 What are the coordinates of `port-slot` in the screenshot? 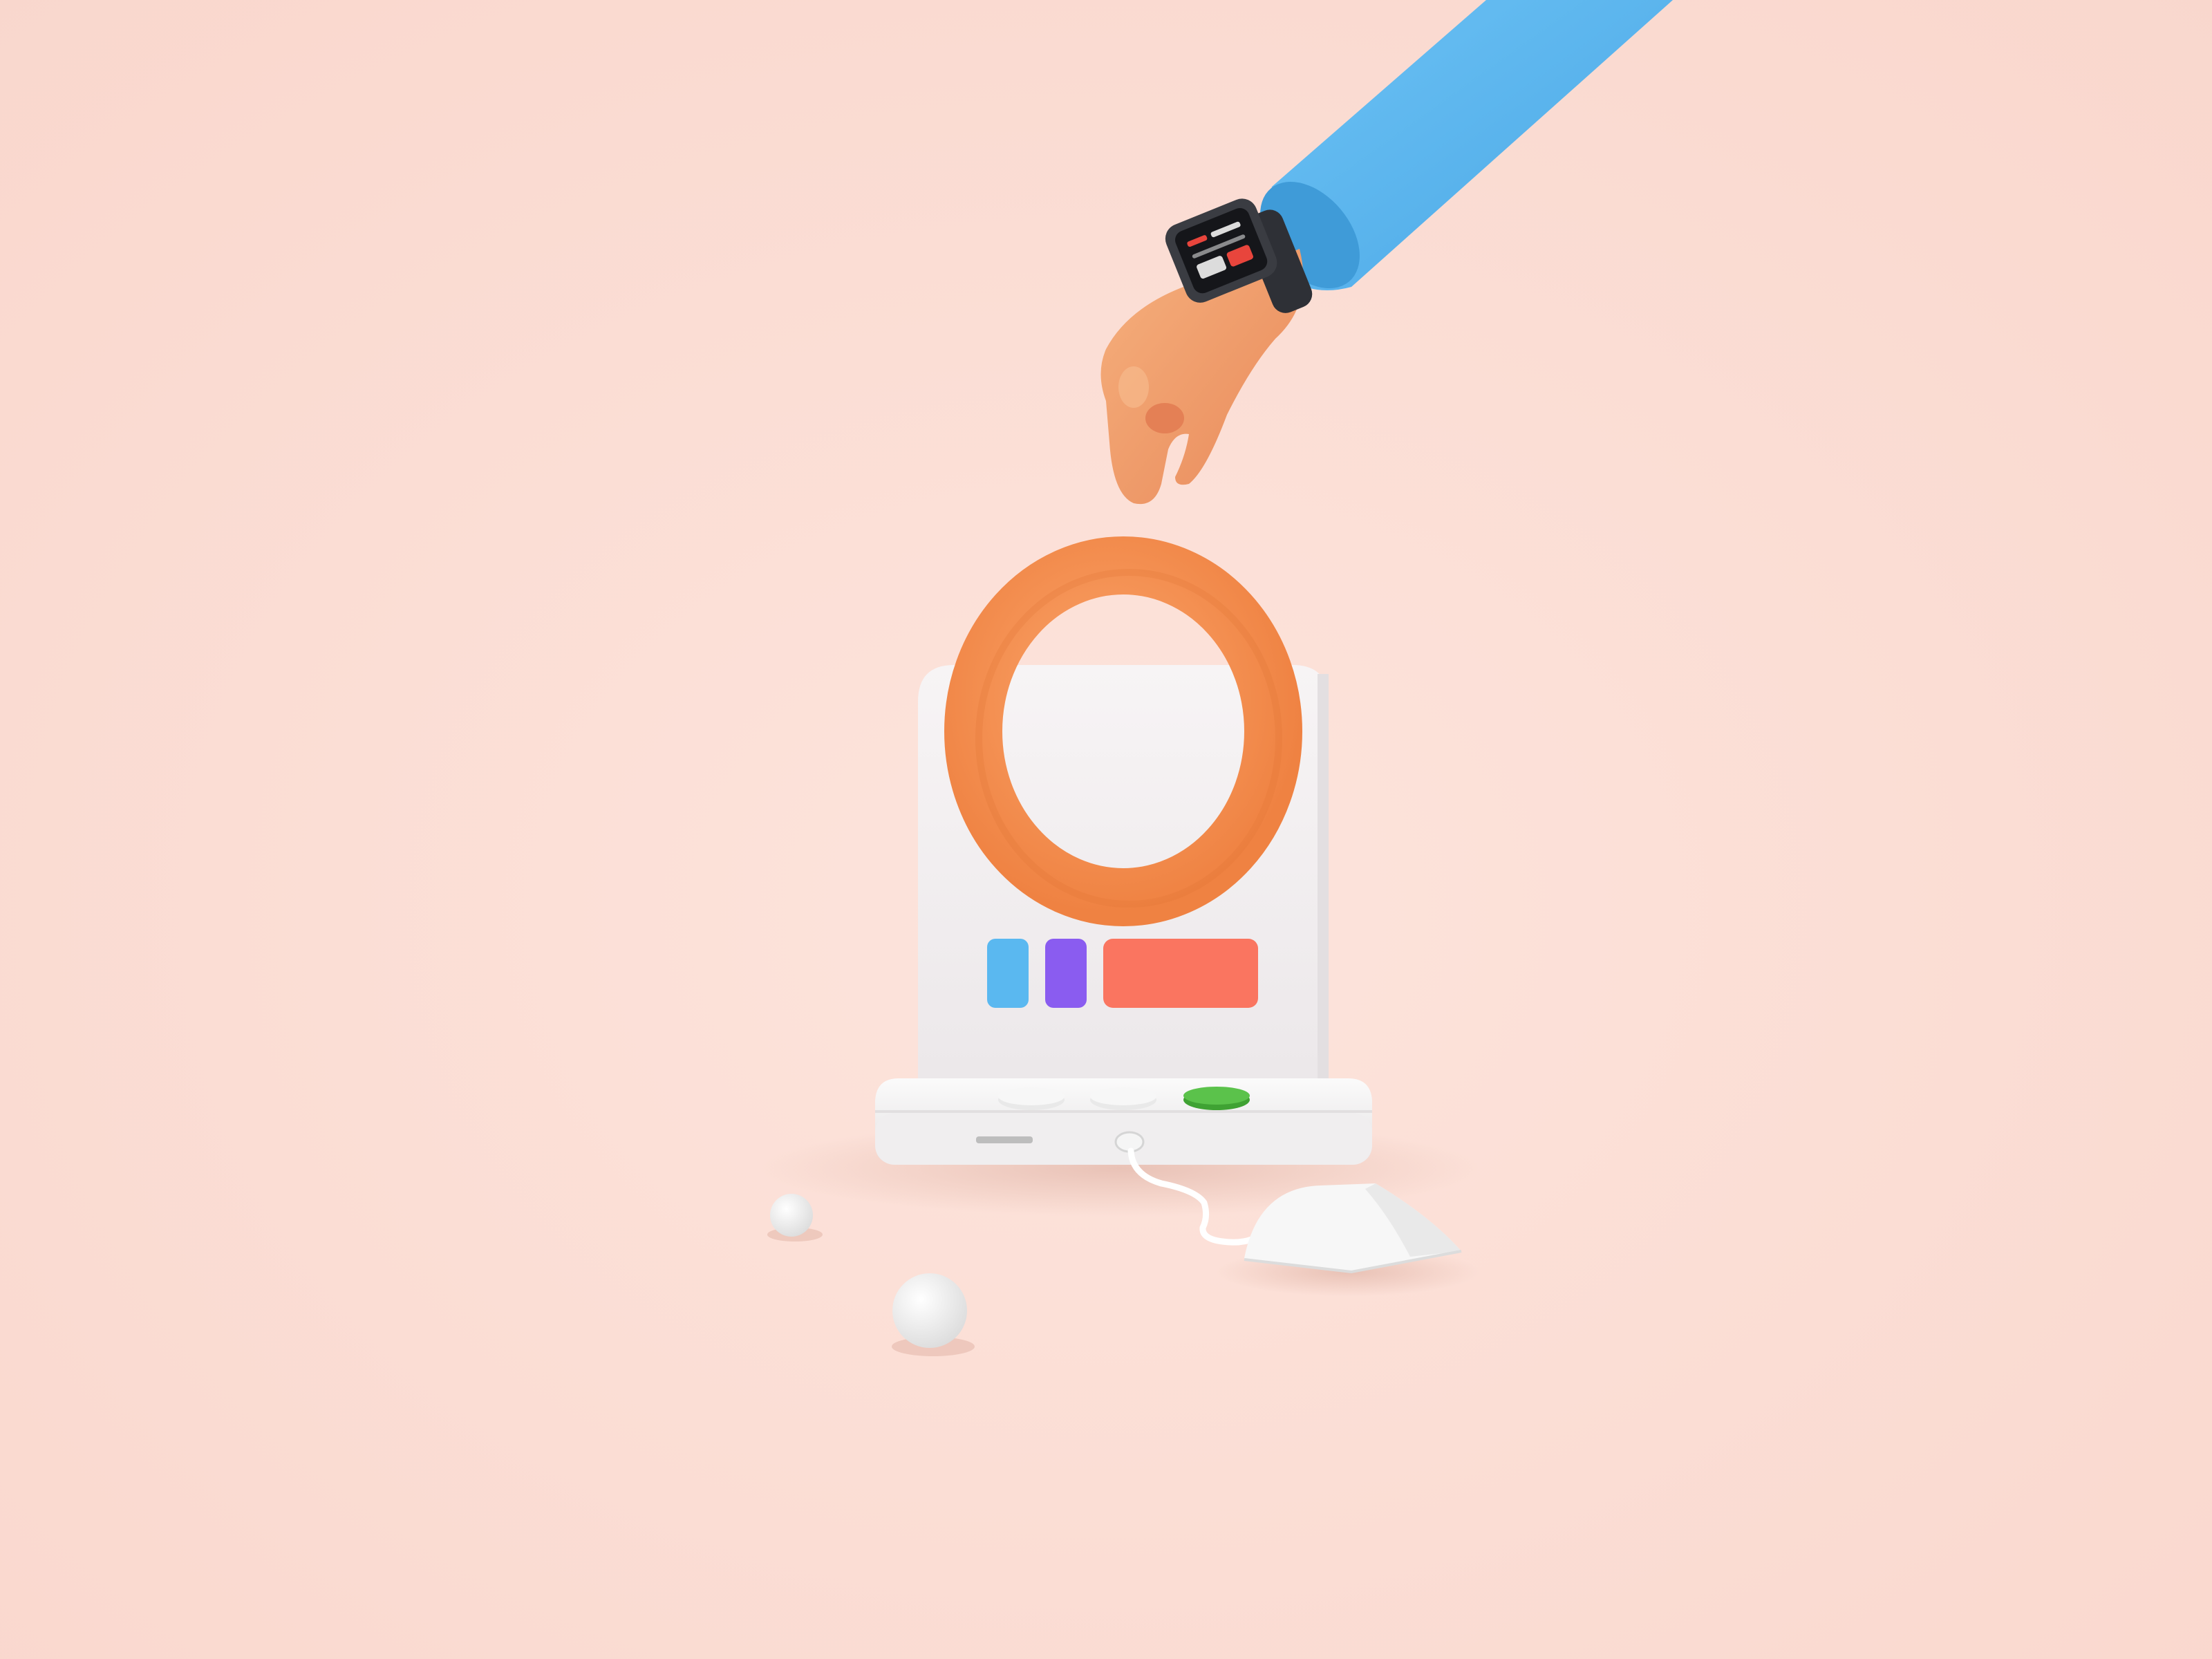 It's located at (1004, 1139).